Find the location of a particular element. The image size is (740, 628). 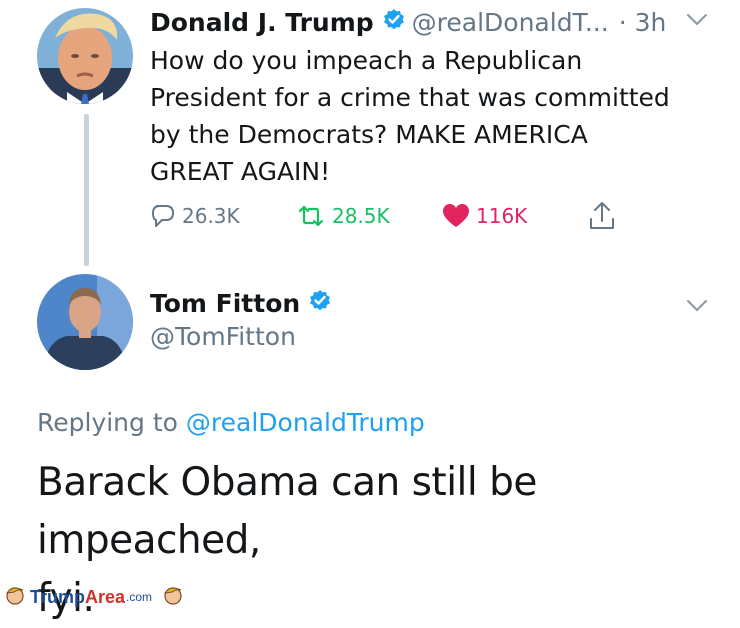

retweet-button: 28.5K is located at coordinates (343, 216).